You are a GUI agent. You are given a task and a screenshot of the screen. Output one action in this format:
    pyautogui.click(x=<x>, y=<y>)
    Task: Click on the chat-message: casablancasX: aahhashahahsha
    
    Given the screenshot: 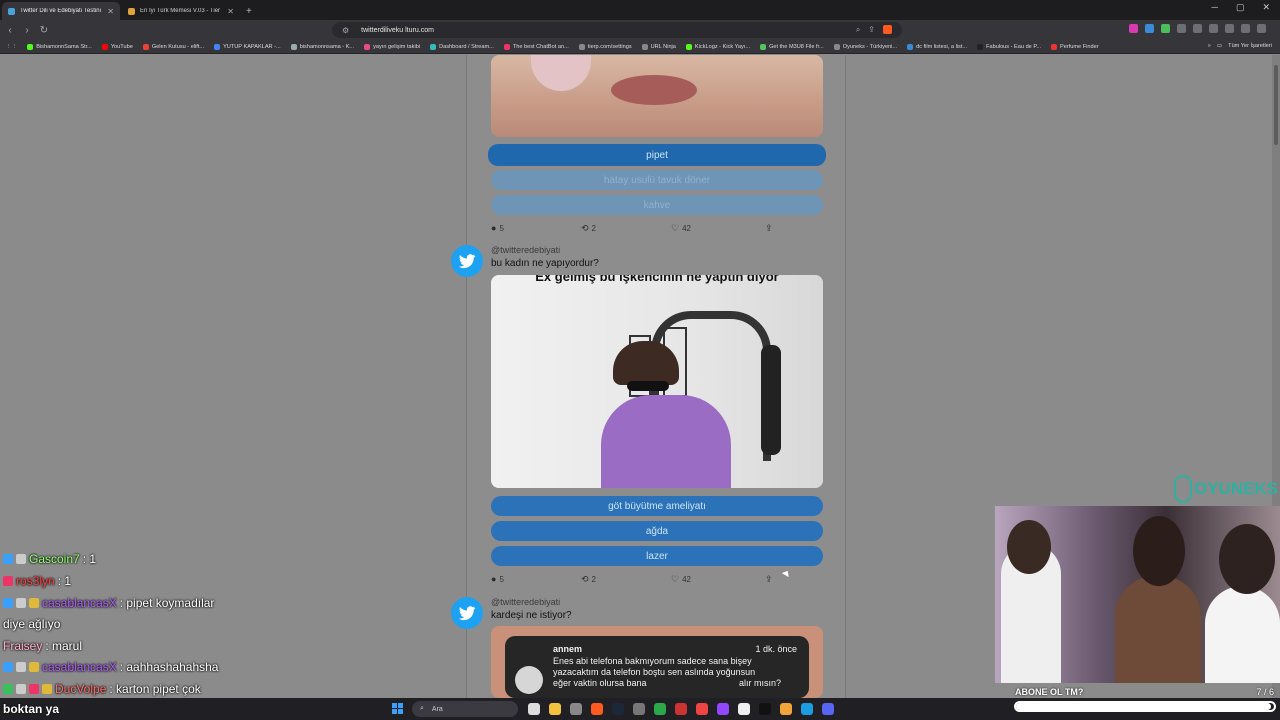 What is the action you would take?
    pyautogui.click(x=110, y=667)
    